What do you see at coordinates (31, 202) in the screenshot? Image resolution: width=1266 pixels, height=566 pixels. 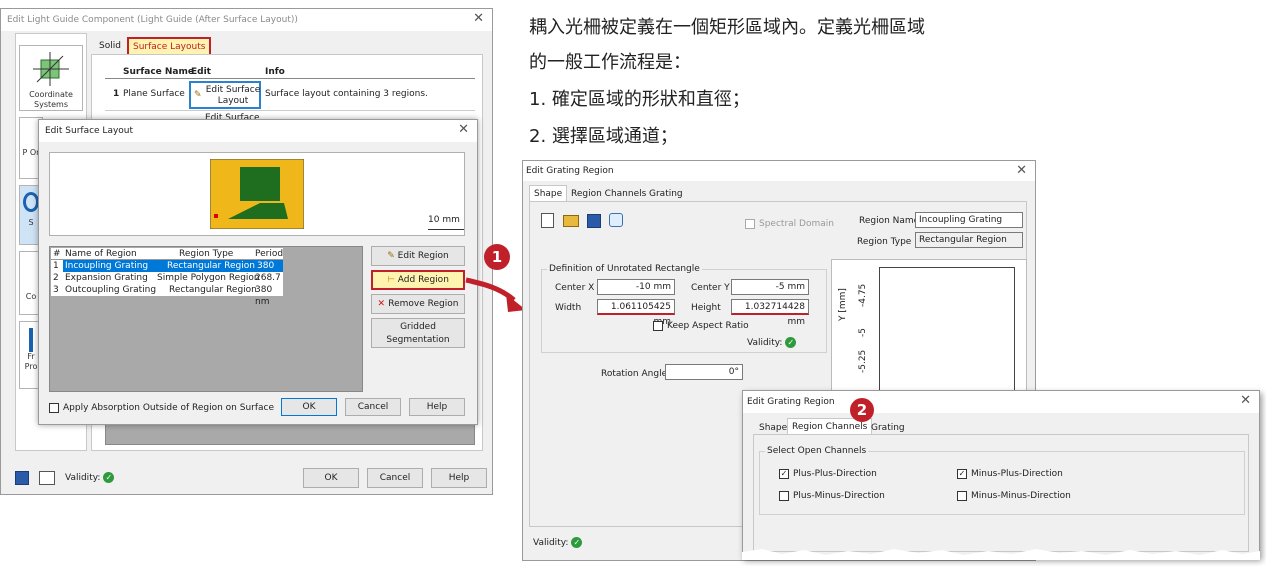 I see `circle-icon` at bounding box center [31, 202].